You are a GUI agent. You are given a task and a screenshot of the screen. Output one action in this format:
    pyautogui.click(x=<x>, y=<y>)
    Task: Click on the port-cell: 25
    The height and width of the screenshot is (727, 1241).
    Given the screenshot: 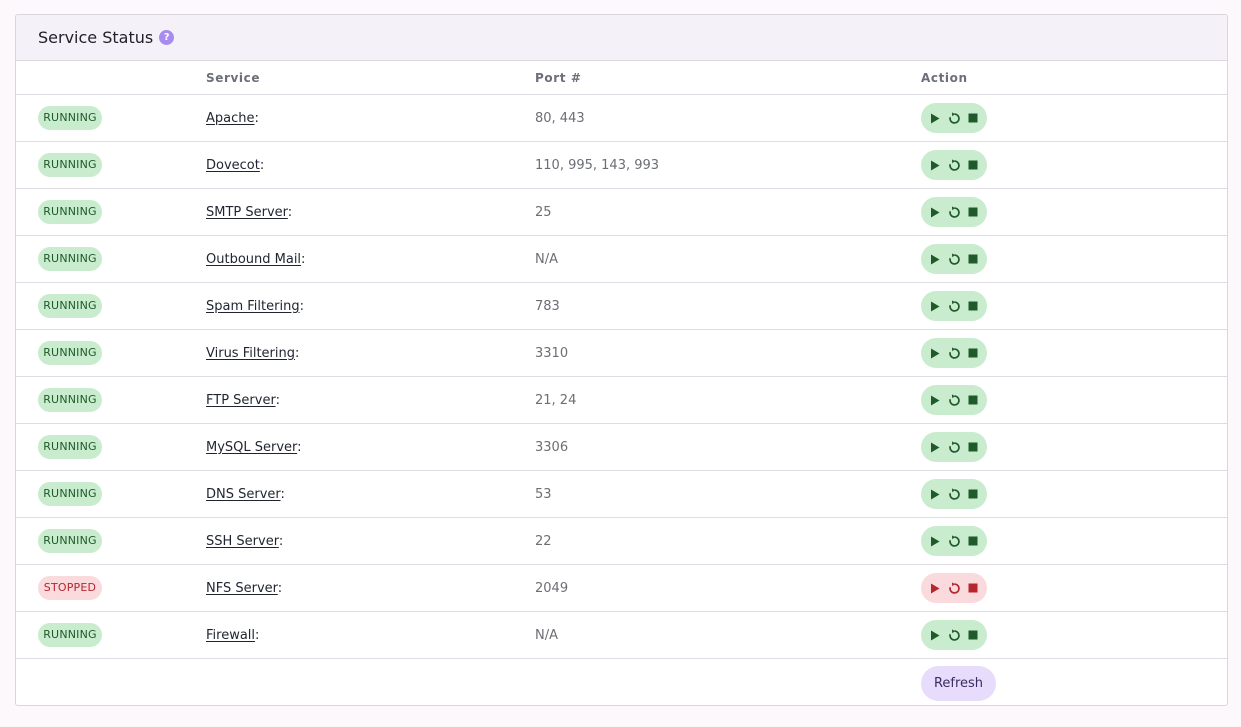 What is the action you would take?
    pyautogui.click(x=728, y=212)
    